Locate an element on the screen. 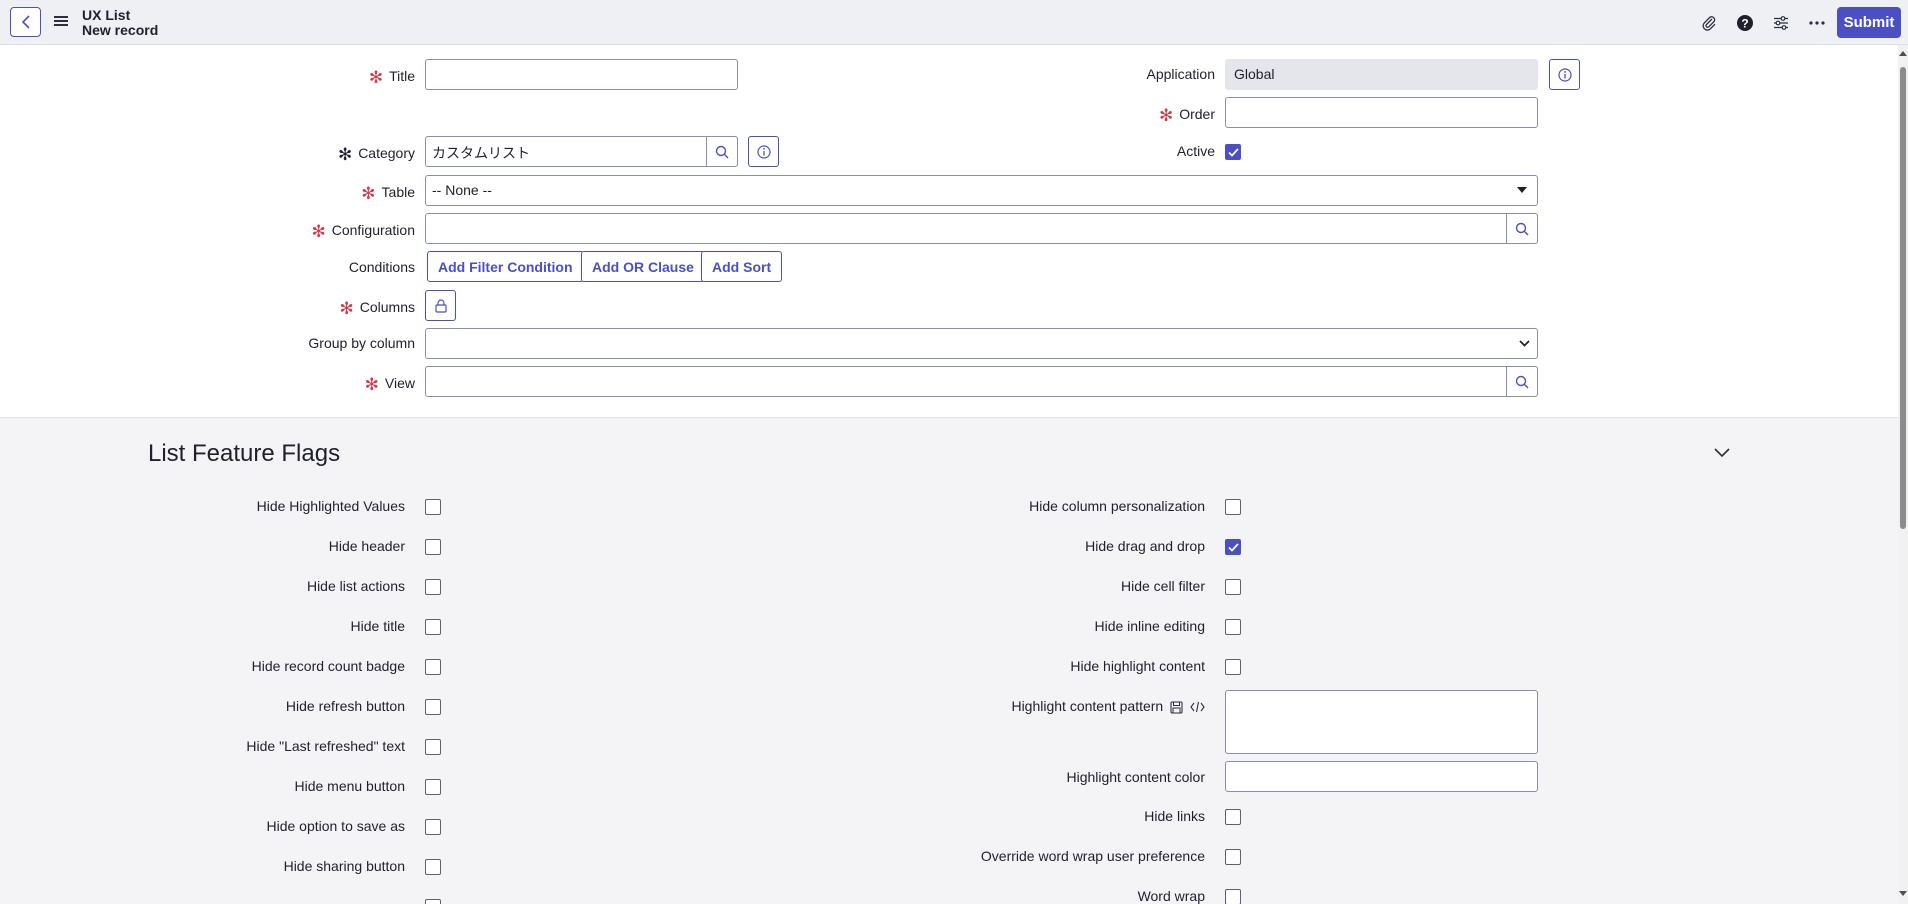 This screenshot has height=904, width=1908. flag-label: Word wrap is located at coordinates (1171, 896).